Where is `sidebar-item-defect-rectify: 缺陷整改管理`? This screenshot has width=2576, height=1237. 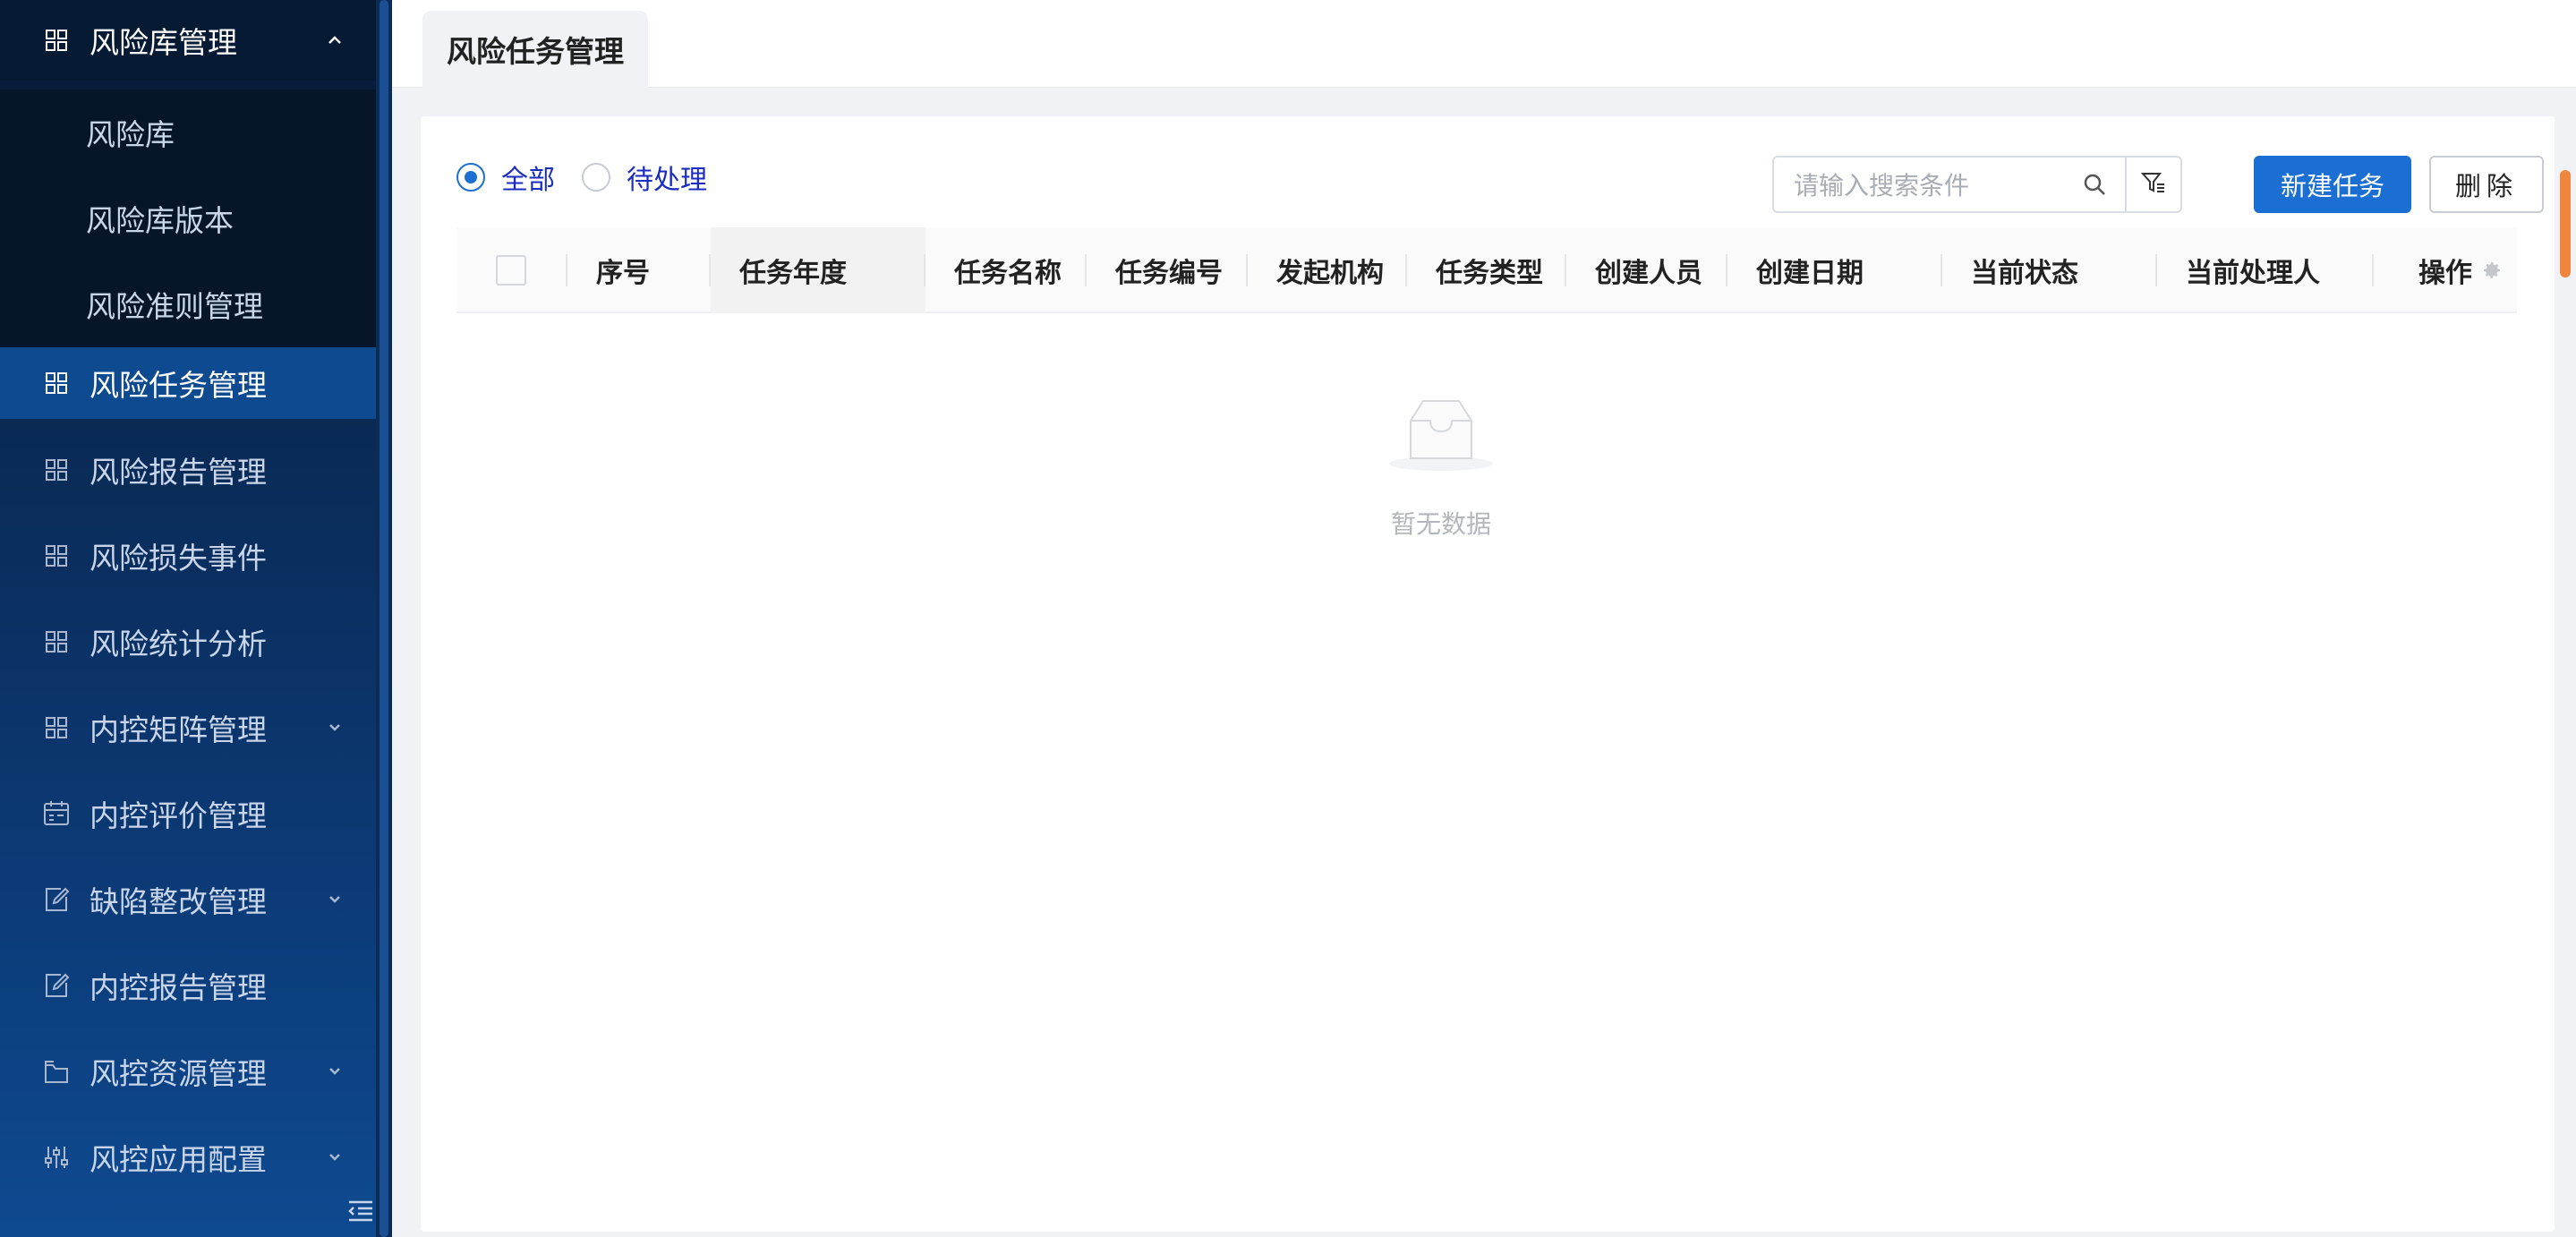 sidebar-item-defect-rectify: 缺陷整改管理 is located at coordinates (188, 899).